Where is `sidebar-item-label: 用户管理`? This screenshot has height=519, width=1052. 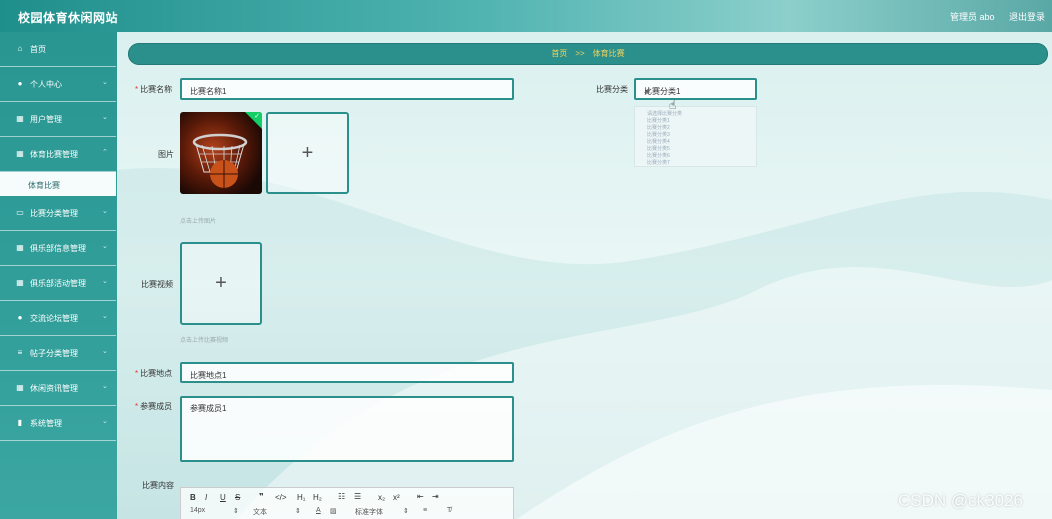
sidebar-item-label: 用户管理 is located at coordinates (46, 119).